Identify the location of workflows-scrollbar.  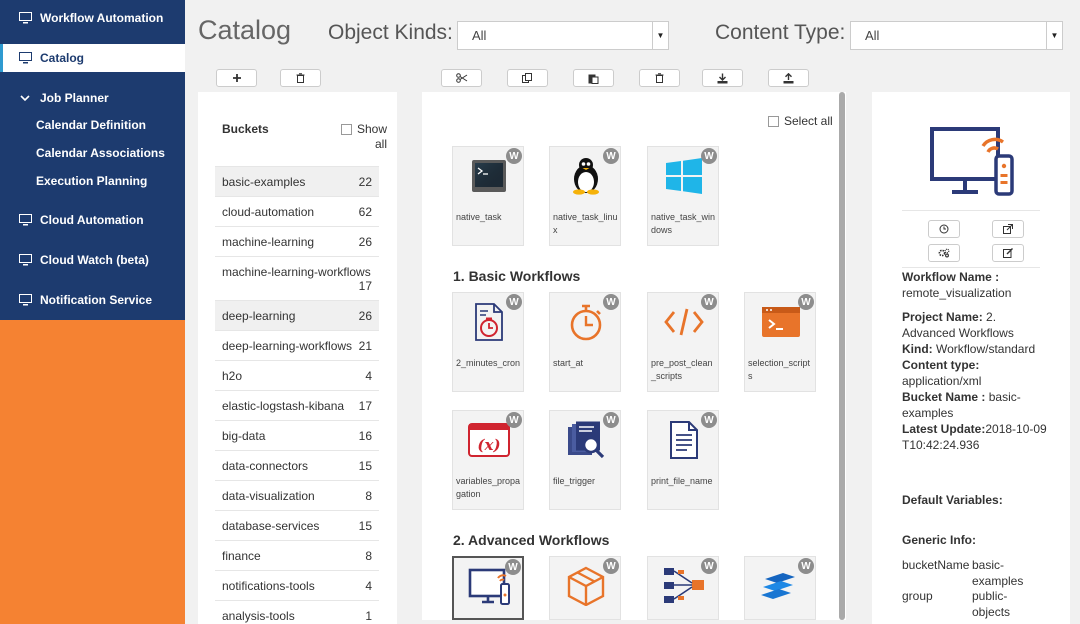
(842, 356).